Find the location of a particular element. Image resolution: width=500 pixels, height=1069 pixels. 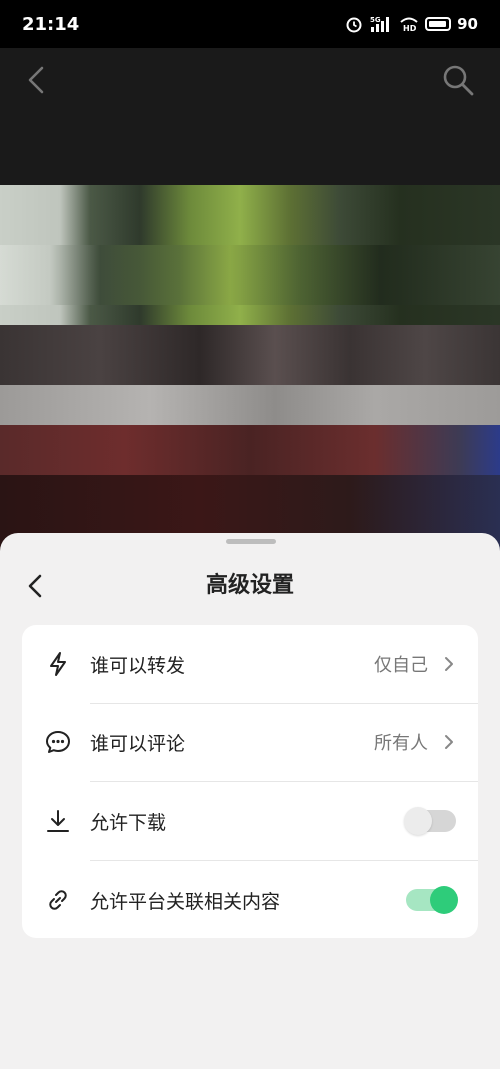

hd-wifi-icon: HD is located at coordinates (409, 25).